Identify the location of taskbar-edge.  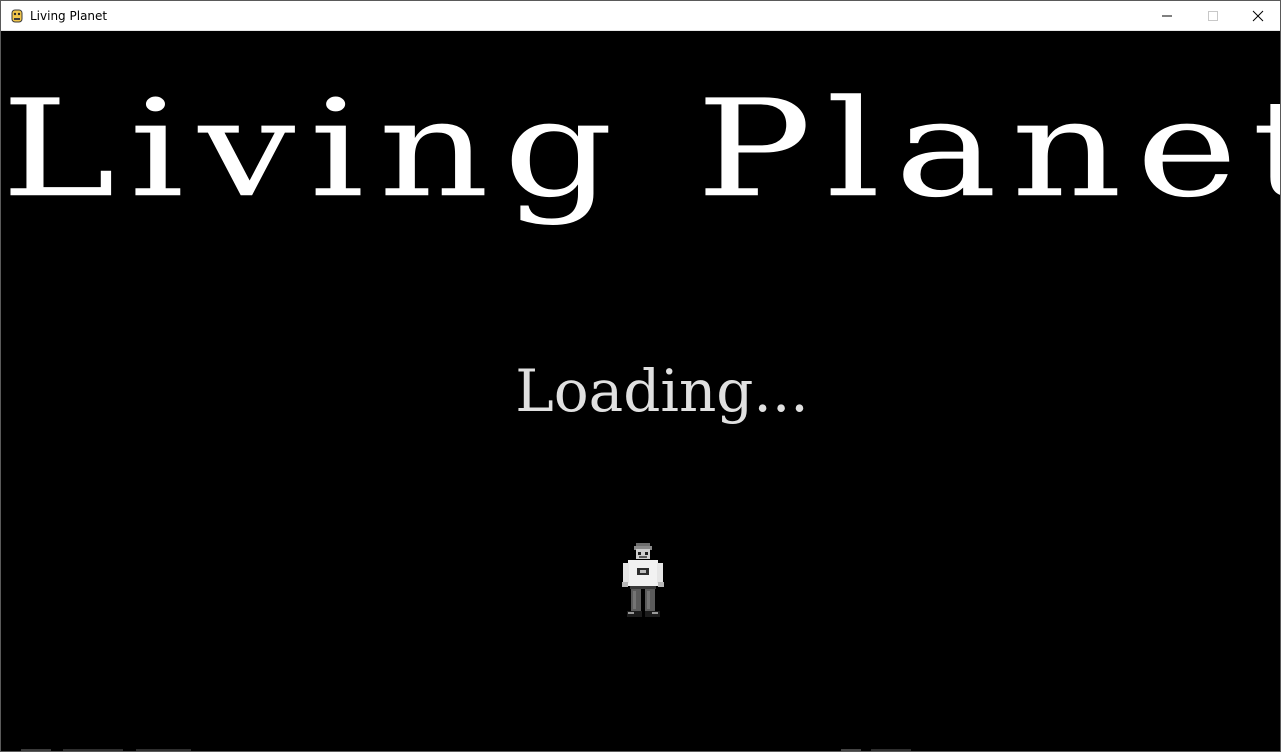
(466, 750).